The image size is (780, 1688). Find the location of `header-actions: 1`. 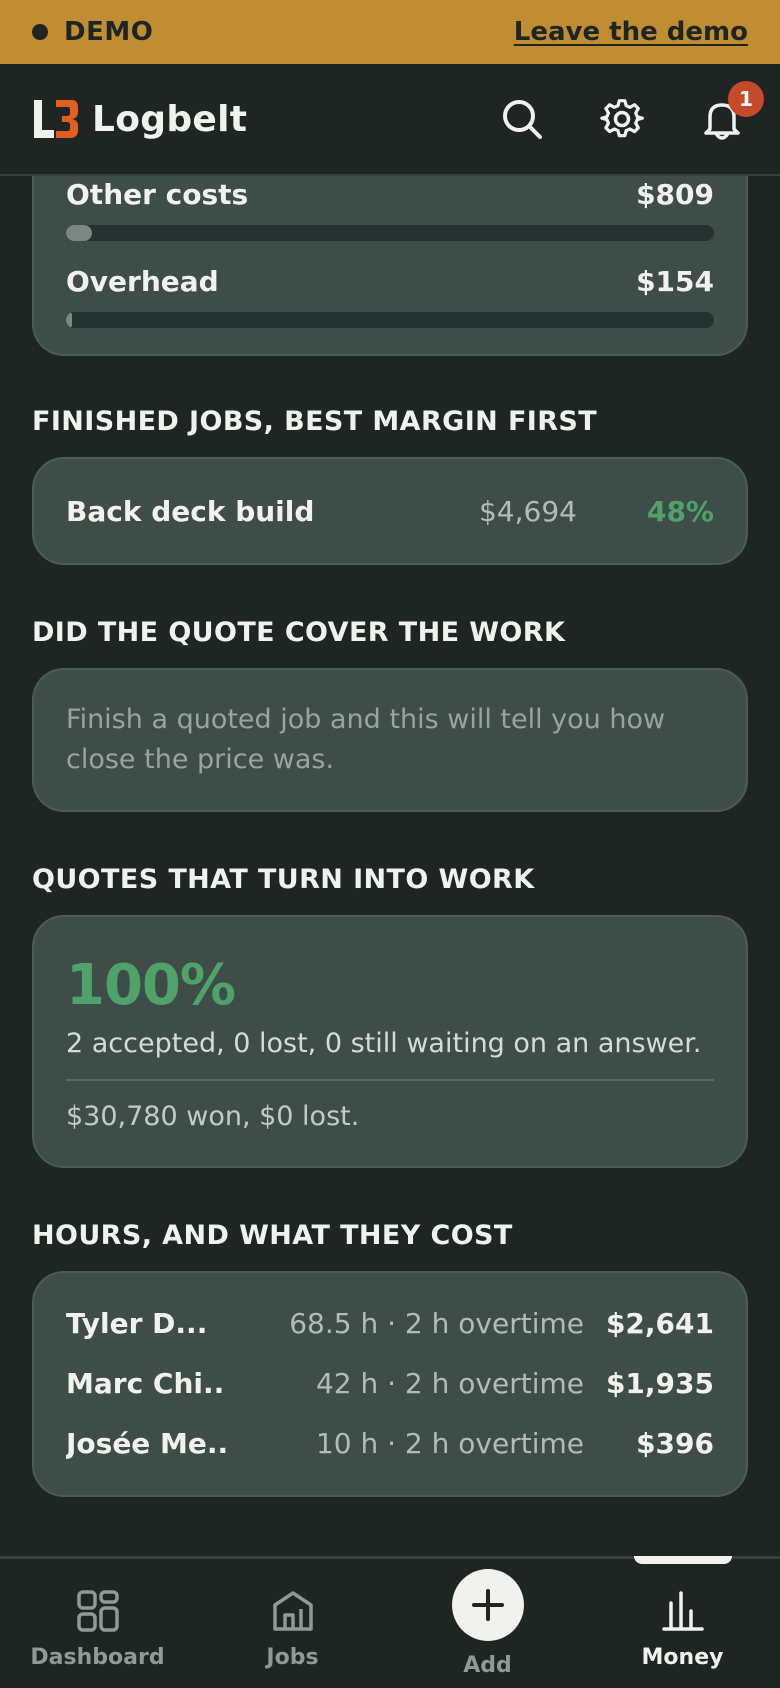

header-actions: 1 is located at coordinates (630, 113).